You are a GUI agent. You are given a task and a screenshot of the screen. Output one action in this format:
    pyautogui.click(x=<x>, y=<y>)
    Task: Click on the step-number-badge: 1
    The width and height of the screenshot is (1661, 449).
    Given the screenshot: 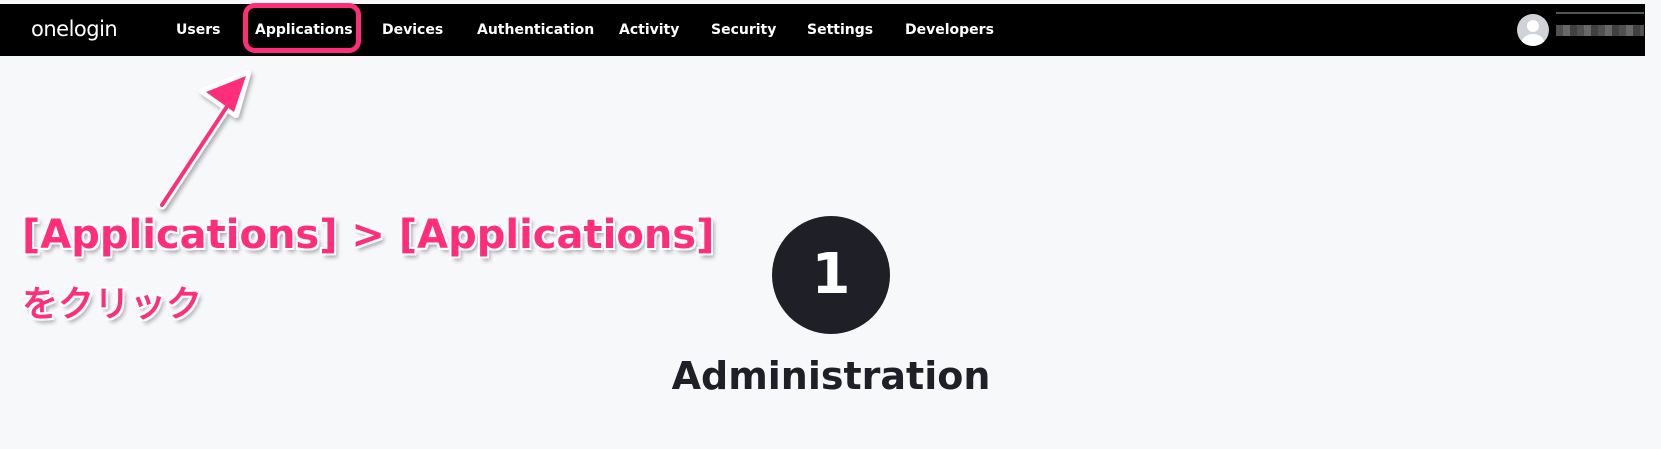 What is the action you would take?
    pyautogui.click(x=831, y=275)
    